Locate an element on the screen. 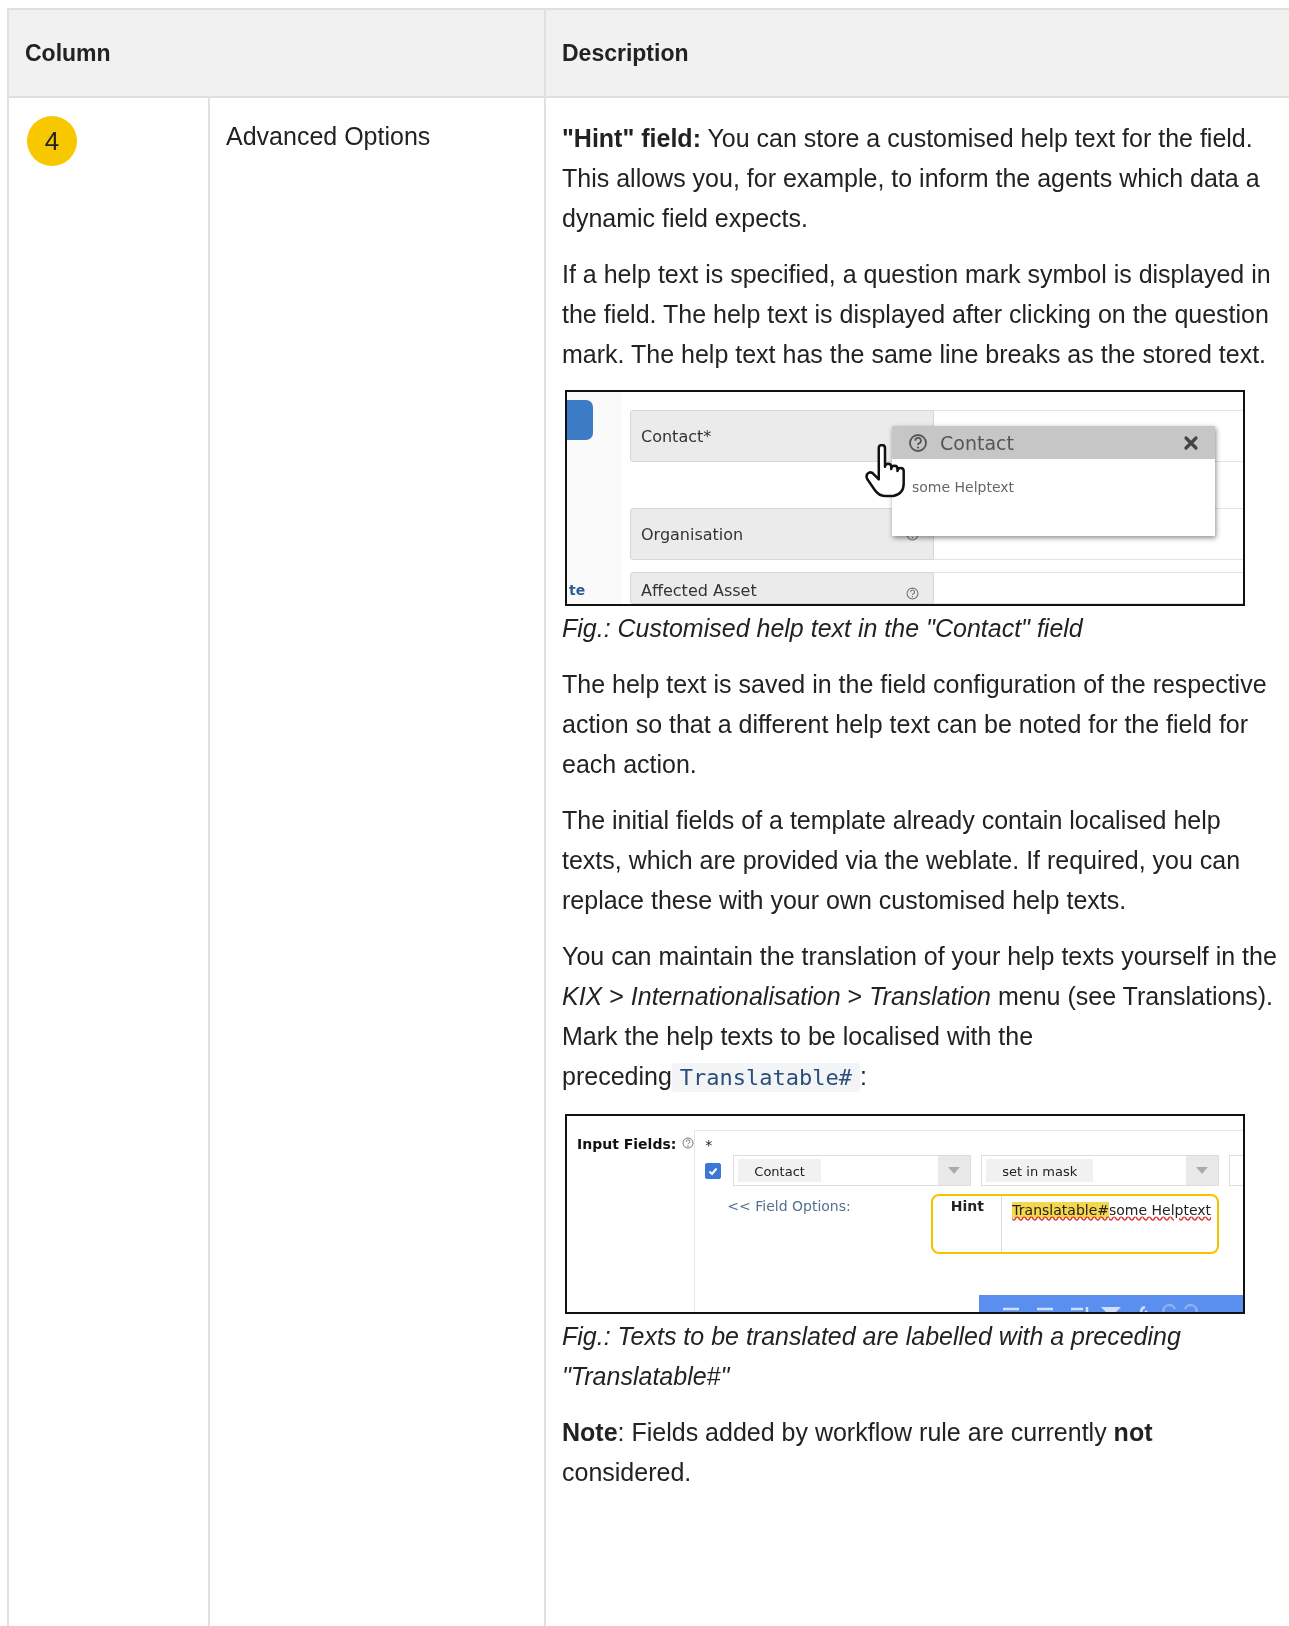  number-badge: 4 is located at coordinates (52, 141).